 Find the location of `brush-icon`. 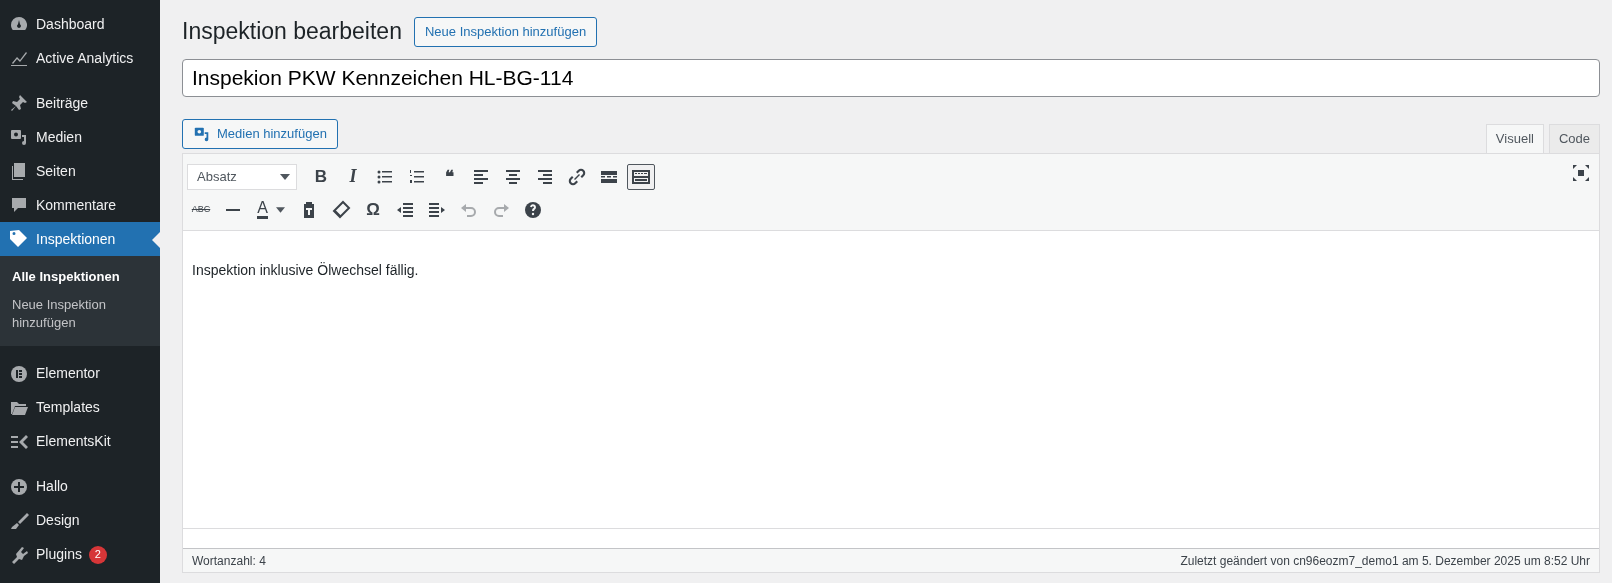

brush-icon is located at coordinates (19, 520).